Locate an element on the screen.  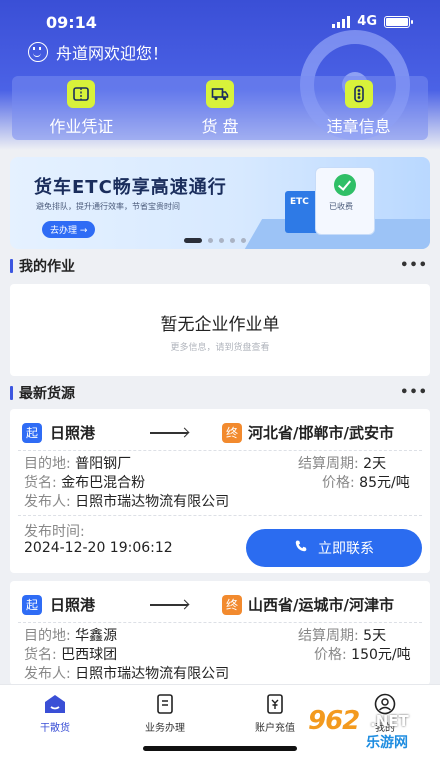
banner-subtitle: 避免排队，提升通行效率，节省宝贵时间 is located at coordinates (108, 206).